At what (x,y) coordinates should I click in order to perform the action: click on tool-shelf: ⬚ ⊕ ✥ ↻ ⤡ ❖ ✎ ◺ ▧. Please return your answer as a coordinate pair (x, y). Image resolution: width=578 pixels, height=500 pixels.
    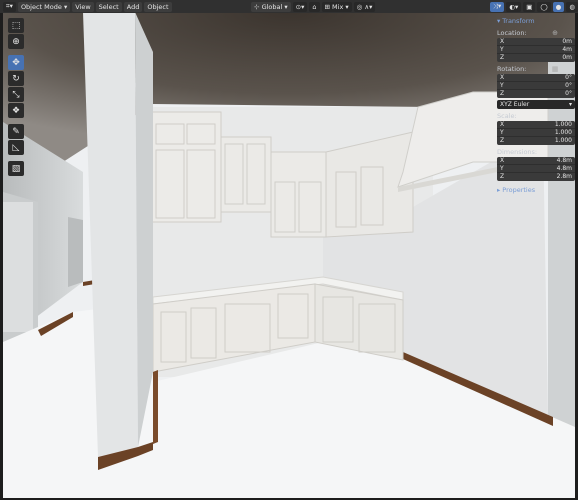
    Looking at the image, I should click on (16, 97).